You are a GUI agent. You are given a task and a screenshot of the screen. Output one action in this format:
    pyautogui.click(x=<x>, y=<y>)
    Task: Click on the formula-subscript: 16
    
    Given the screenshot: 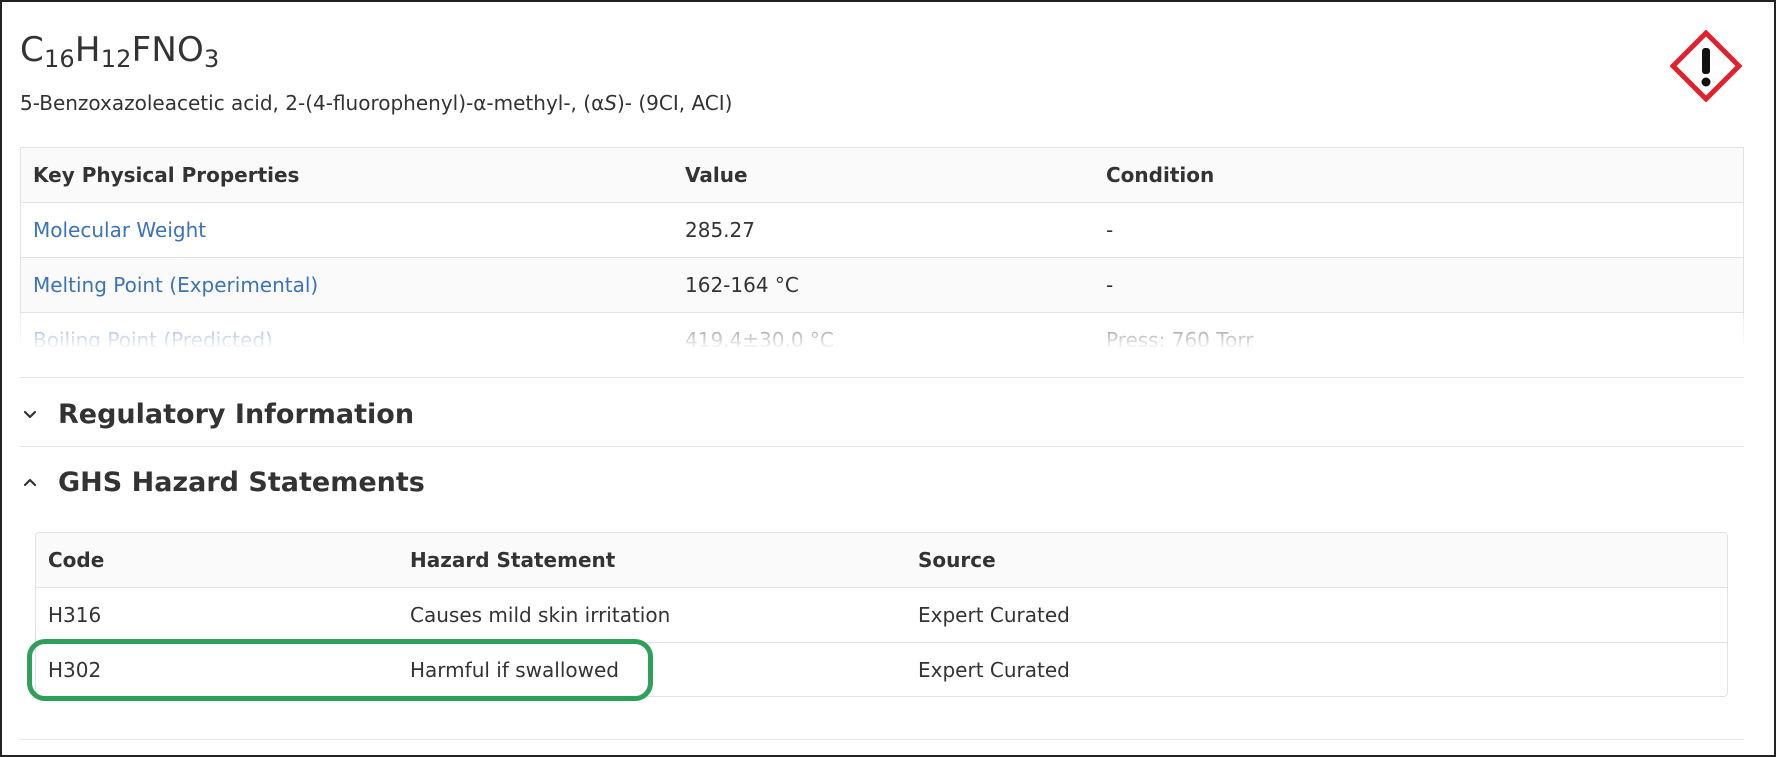 What is the action you would take?
    pyautogui.click(x=59, y=59)
    